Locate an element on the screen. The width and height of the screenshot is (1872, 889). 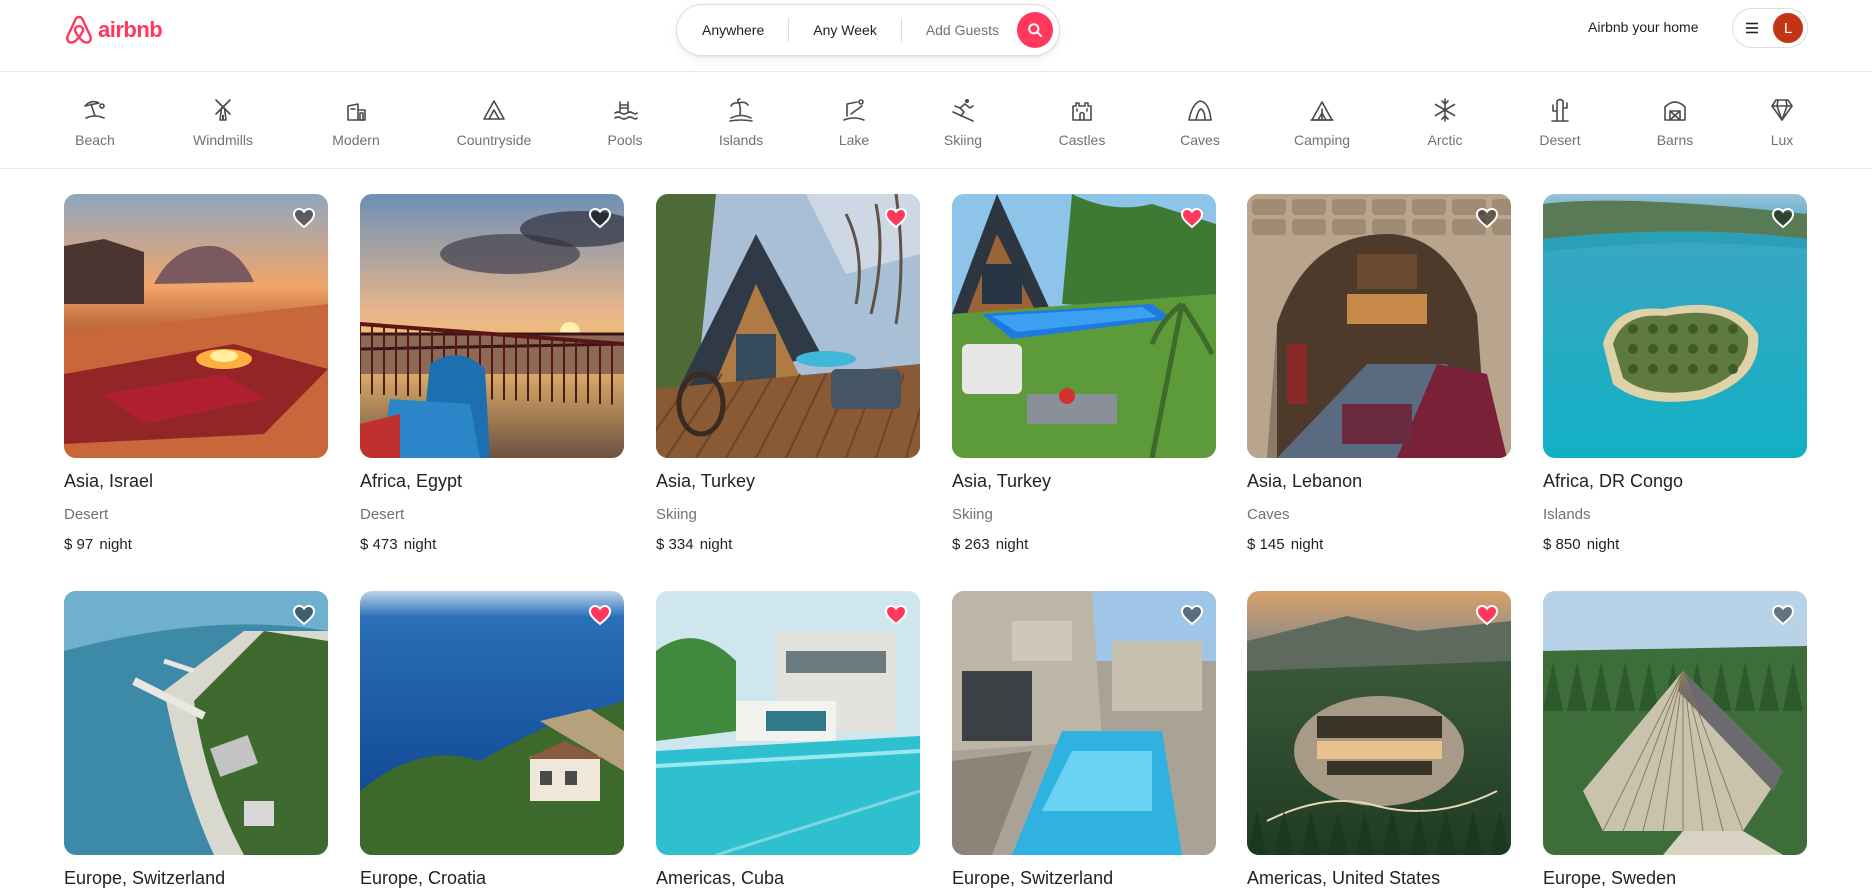
listing-card: Asia, Turkey Skiing $ 263 night is located at coordinates (1084, 373).